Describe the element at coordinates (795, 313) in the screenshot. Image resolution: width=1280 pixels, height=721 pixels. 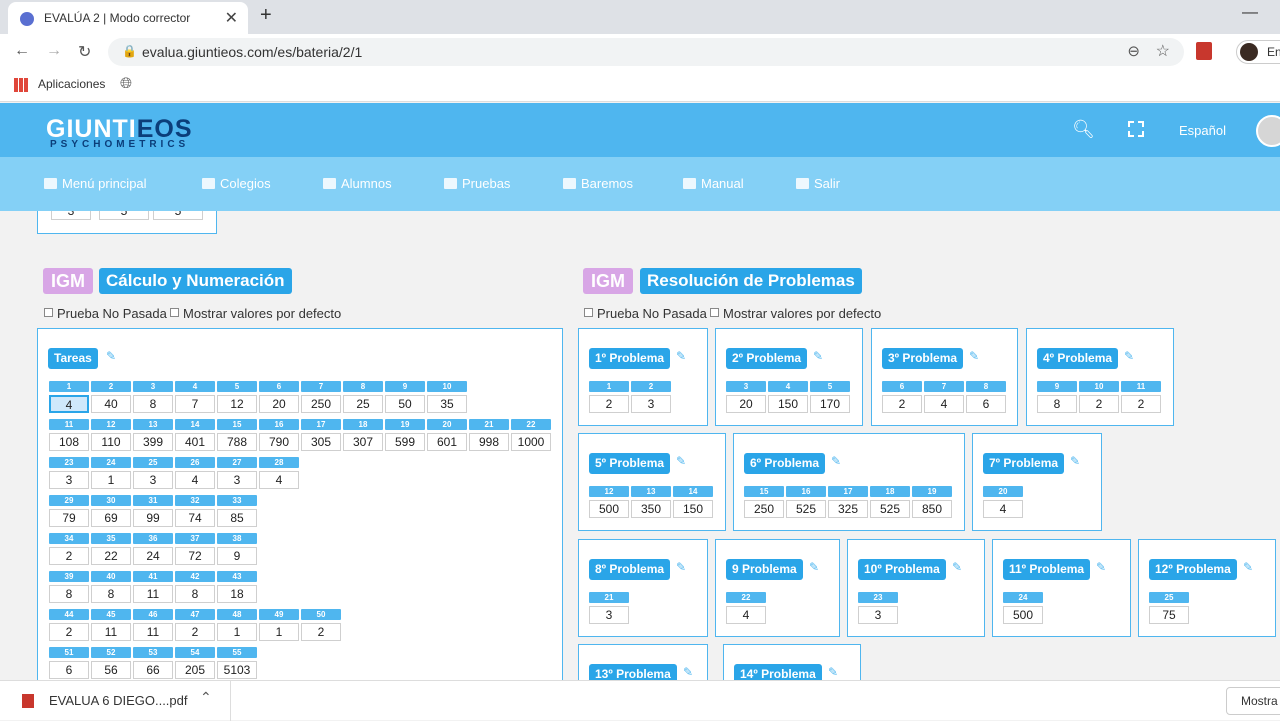
I see `checkbox-mostrar-defecto-right: Mostrar valores por defecto` at that location.